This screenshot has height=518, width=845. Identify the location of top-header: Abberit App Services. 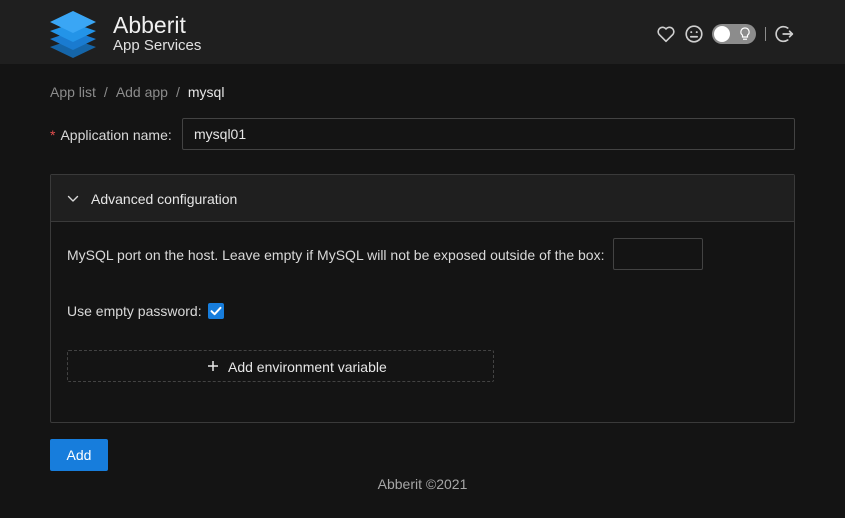
(422, 32).